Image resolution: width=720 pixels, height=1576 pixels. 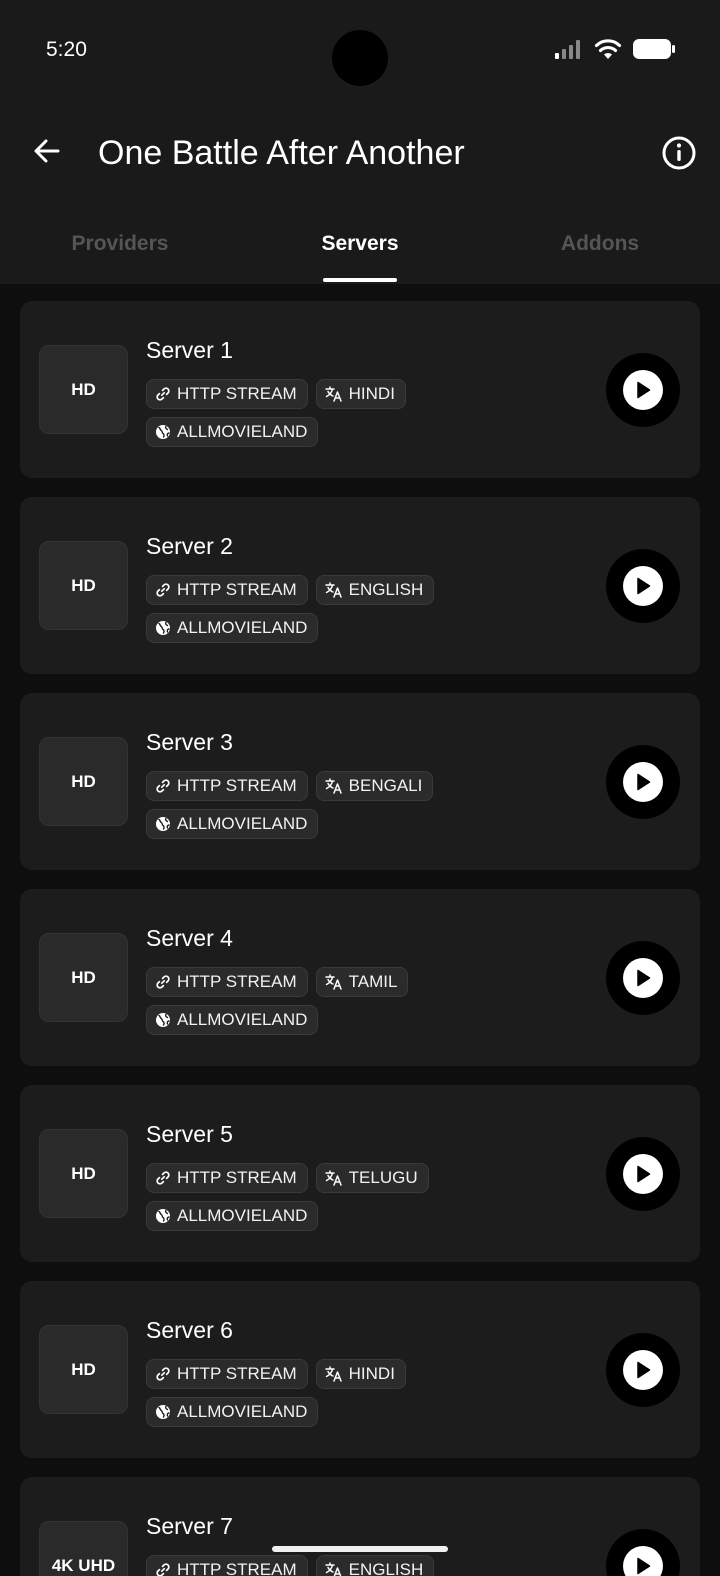 What do you see at coordinates (360, 1549) in the screenshot?
I see `home-indicator` at bounding box center [360, 1549].